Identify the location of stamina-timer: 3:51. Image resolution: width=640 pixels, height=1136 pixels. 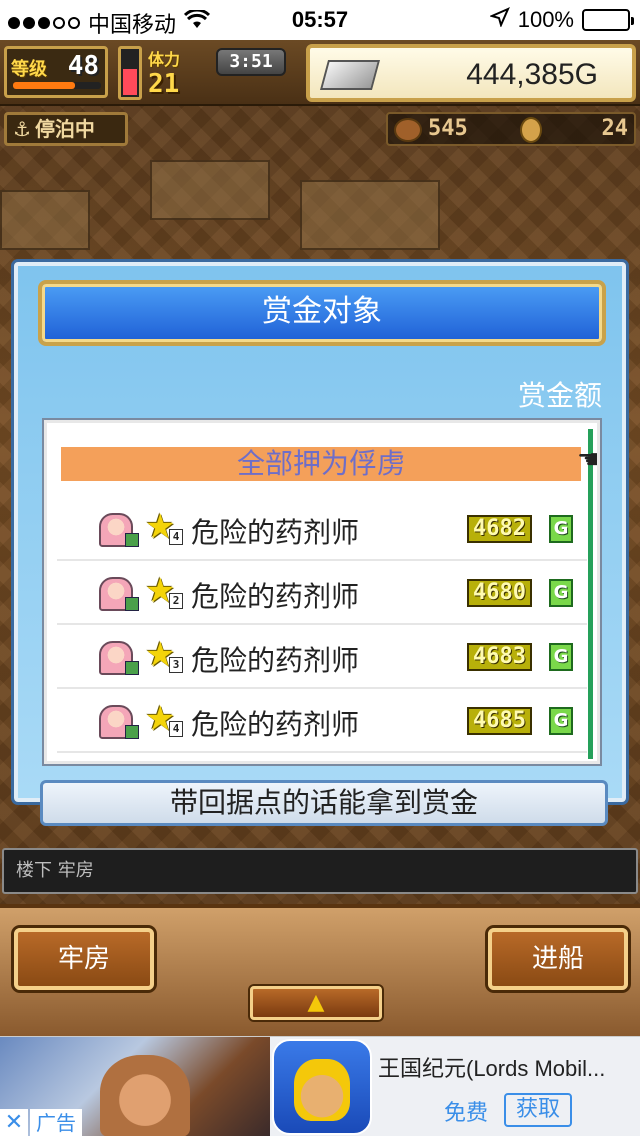
(251, 62).